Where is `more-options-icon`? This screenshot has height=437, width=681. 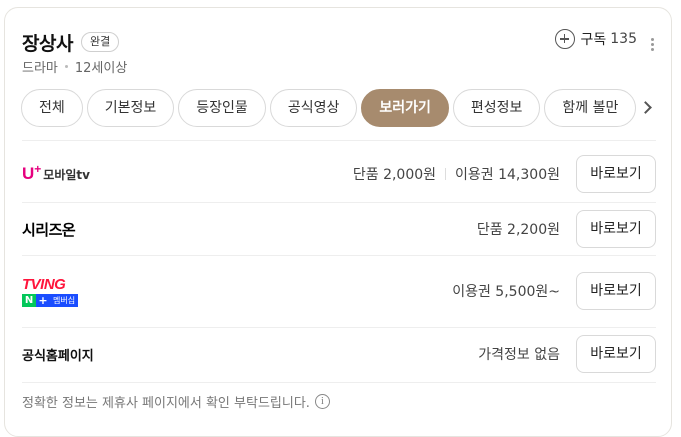 more-options-icon is located at coordinates (653, 45).